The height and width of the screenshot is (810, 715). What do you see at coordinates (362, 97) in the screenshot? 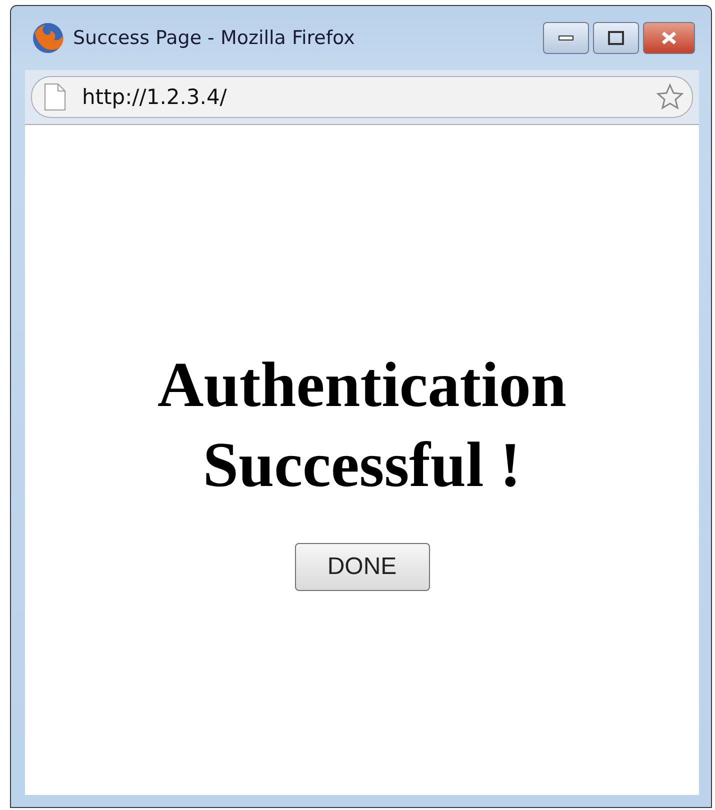
I see `address-bar: http://1.2.3.4/` at bounding box center [362, 97].